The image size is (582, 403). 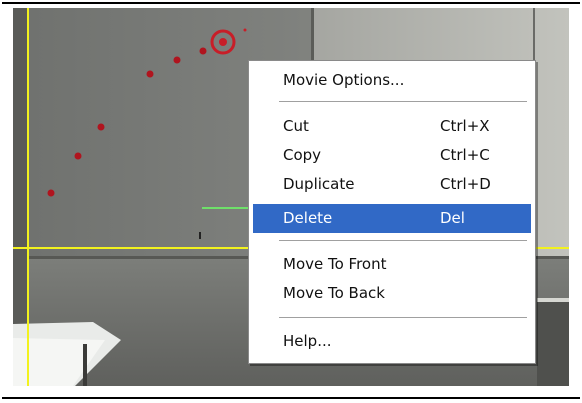 I want to click on menu-item-copy: Copy Ctrl+C, so click(x=392, y=156).